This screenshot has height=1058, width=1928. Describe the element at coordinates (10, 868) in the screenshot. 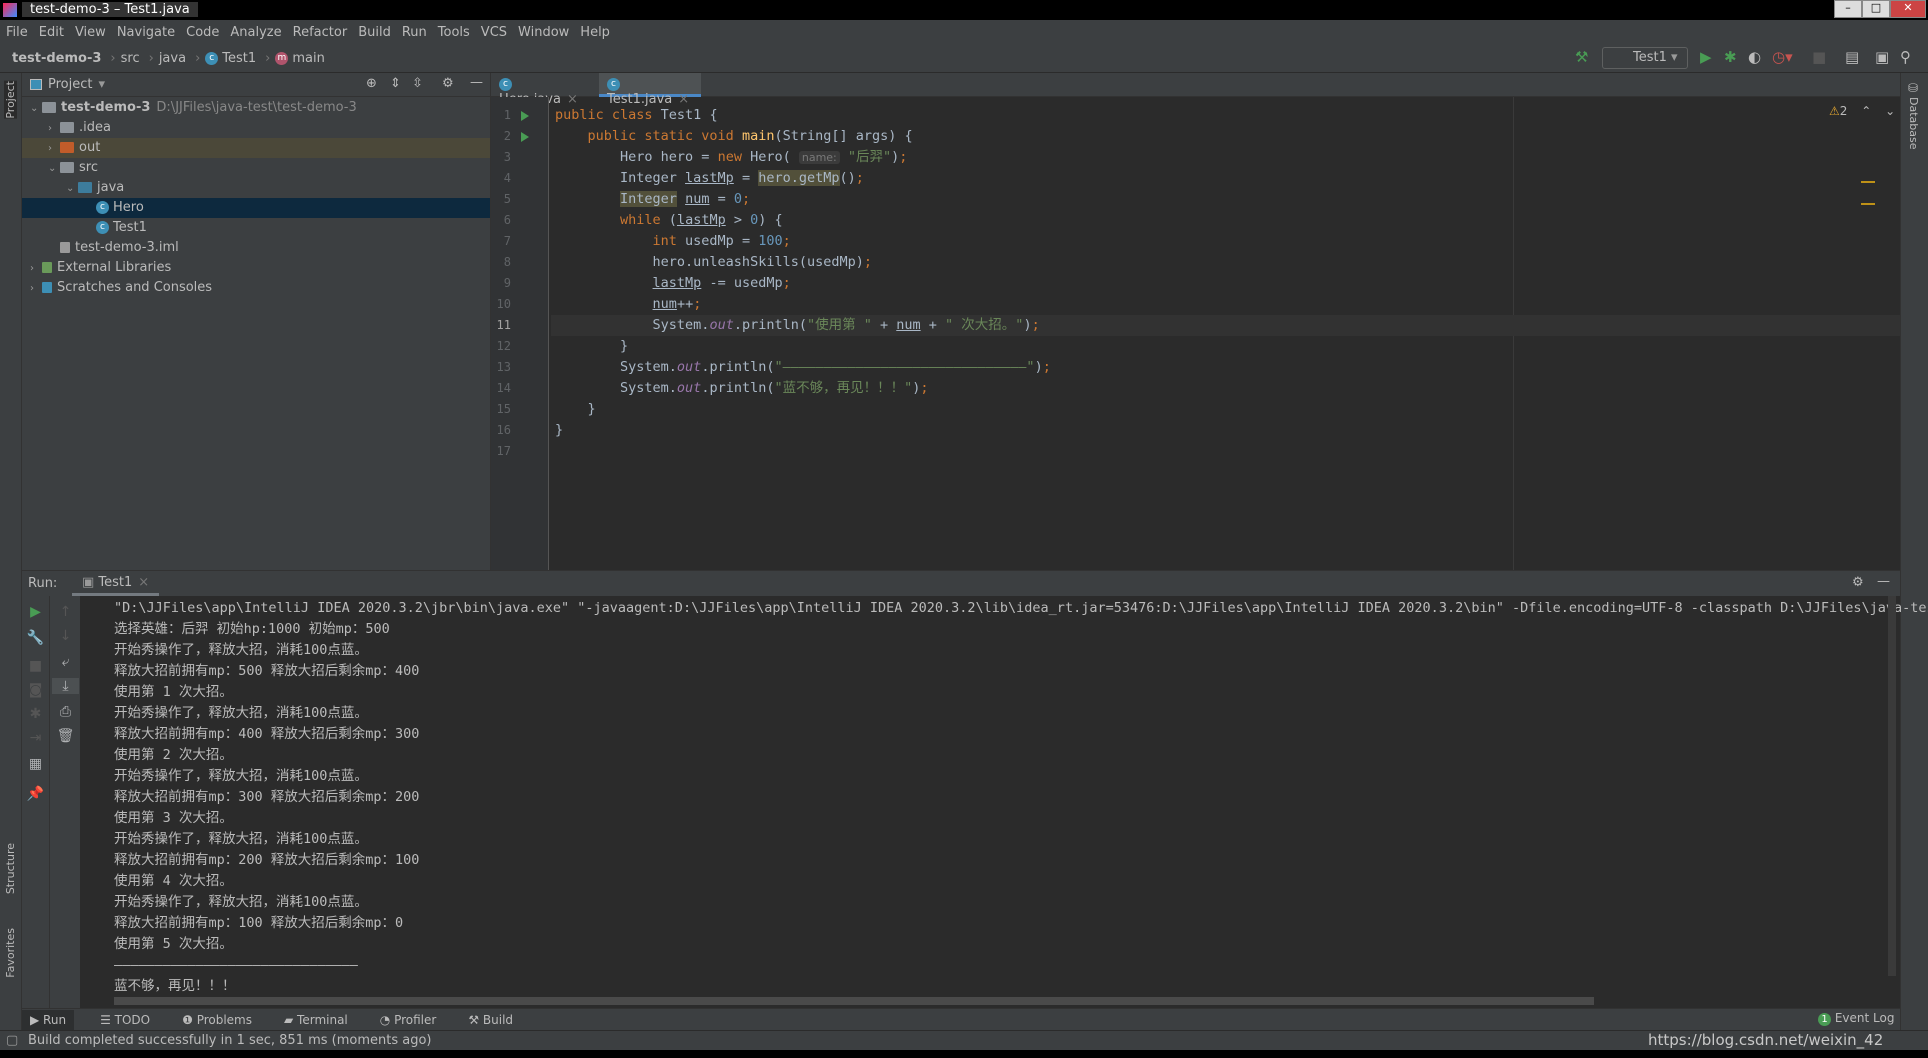

I see `structure-side-tab: Structure` at that location.